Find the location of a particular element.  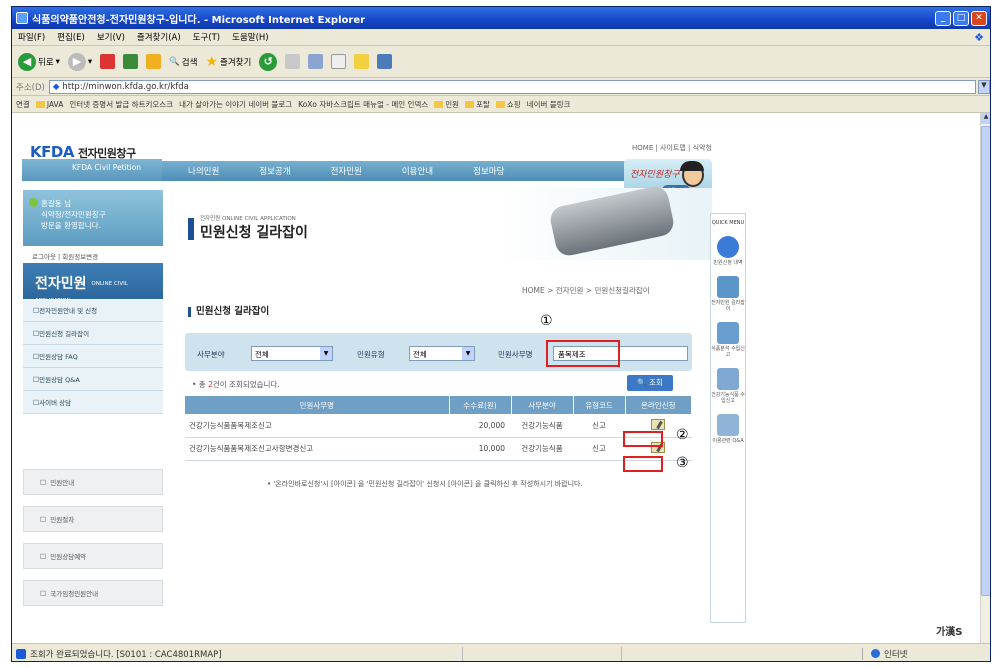

apply-online-icon is located at coordinates (658, 424).